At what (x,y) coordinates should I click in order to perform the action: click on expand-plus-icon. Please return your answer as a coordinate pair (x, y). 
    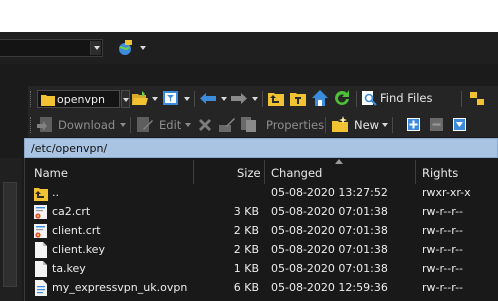
    Looking at the image, I should click on (413, 124).